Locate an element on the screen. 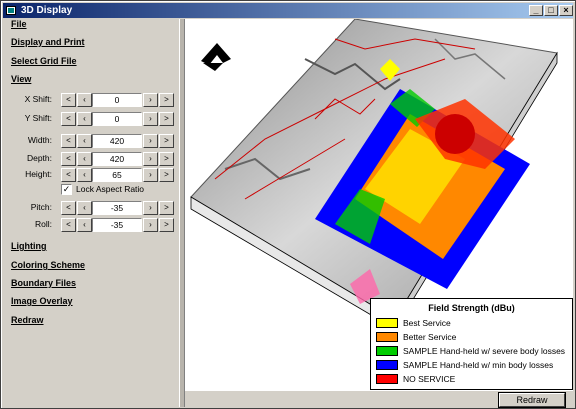 The image size is (576, 409). title-bar: 3D Display _ □ × is located at coordinates (288, 10).